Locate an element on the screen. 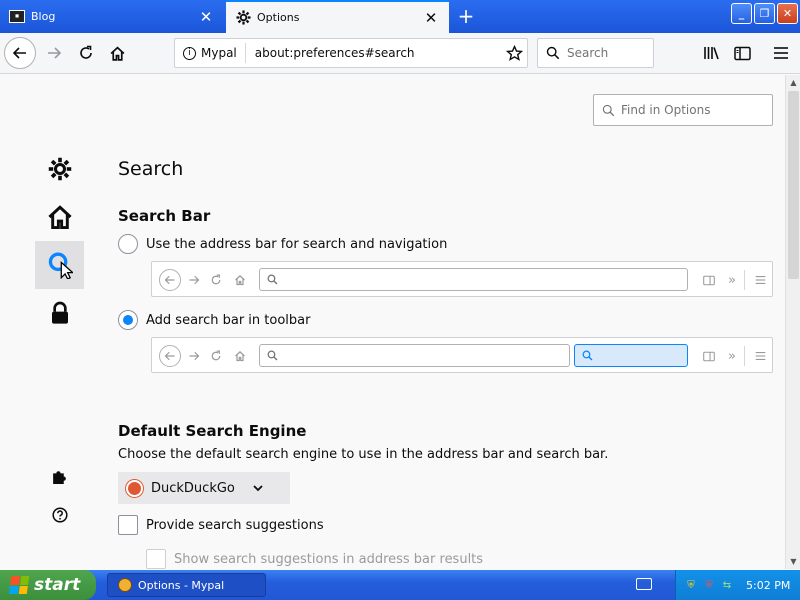 Image resolution: width=800 pixels, height=600 pixels. home-button is located at coordinates (117, 53).